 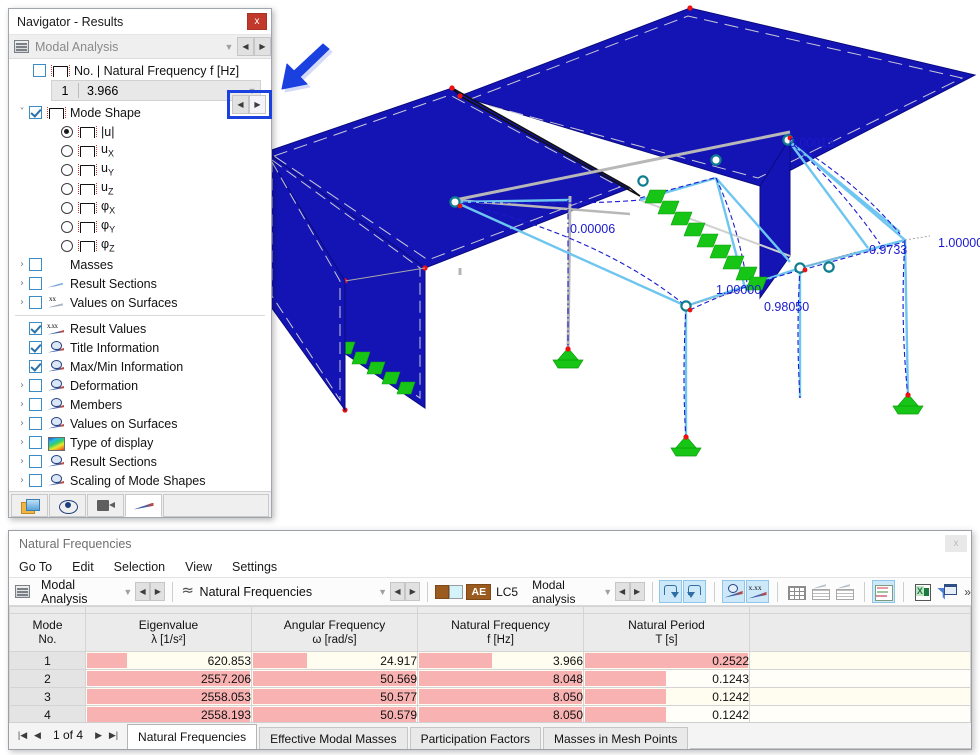 What do you see at coordinates (168, 678) in the screenshot?
I see `cell-eigenvalue: 2557.206` at bounding box center [168, 678].